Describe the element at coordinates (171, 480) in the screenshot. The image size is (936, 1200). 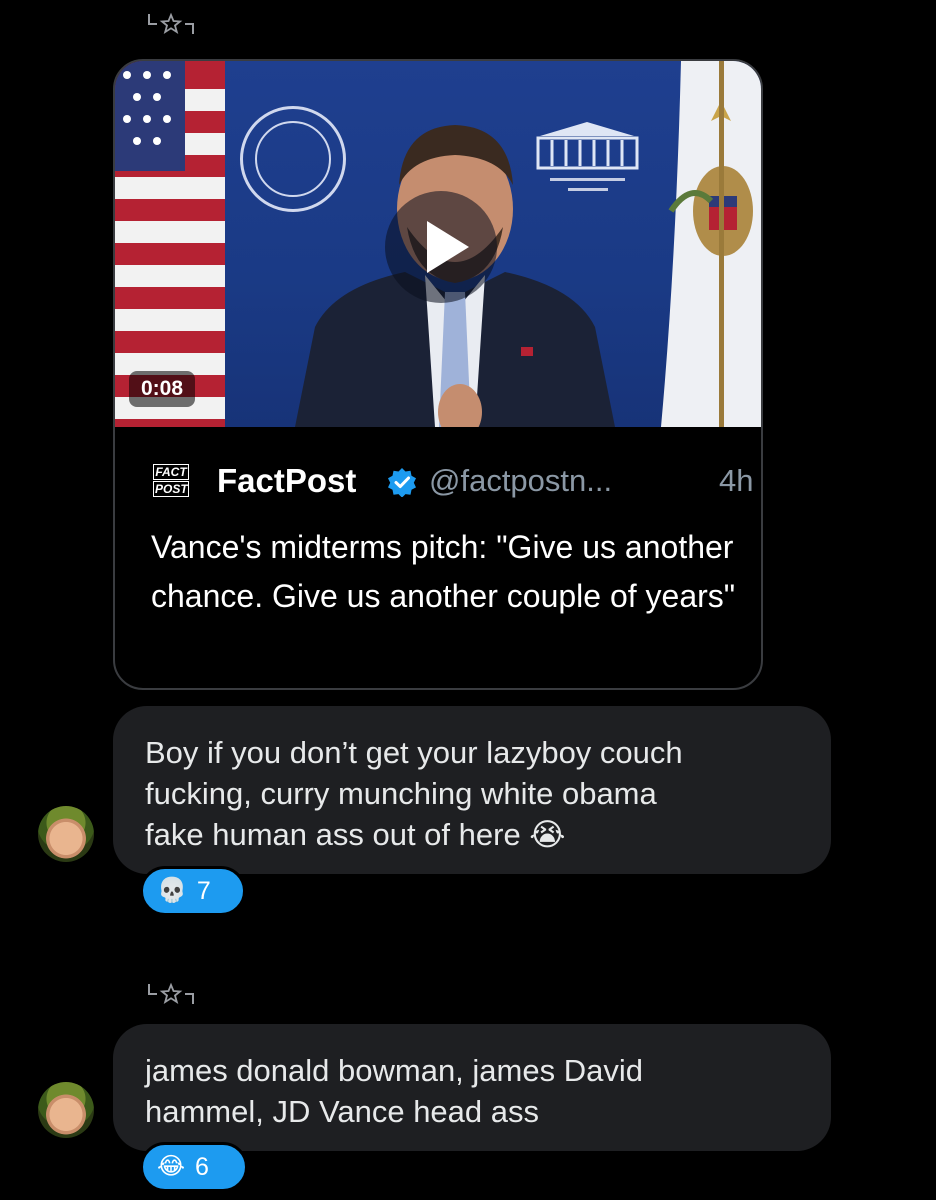
I see `factpost-logo: FACT POST` at that location.